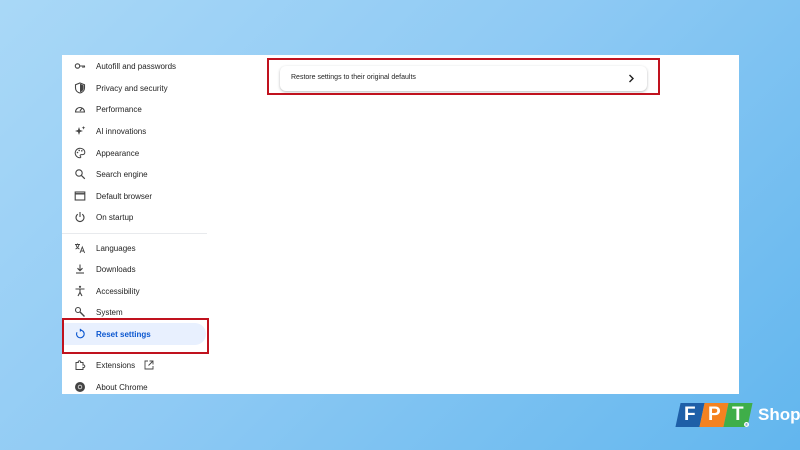 The width and height of the screenshot is (800, 450). What do you see at coordinates (80, 269) in the screenshot?
I see `download-icon` at bounding box center [80, 269].